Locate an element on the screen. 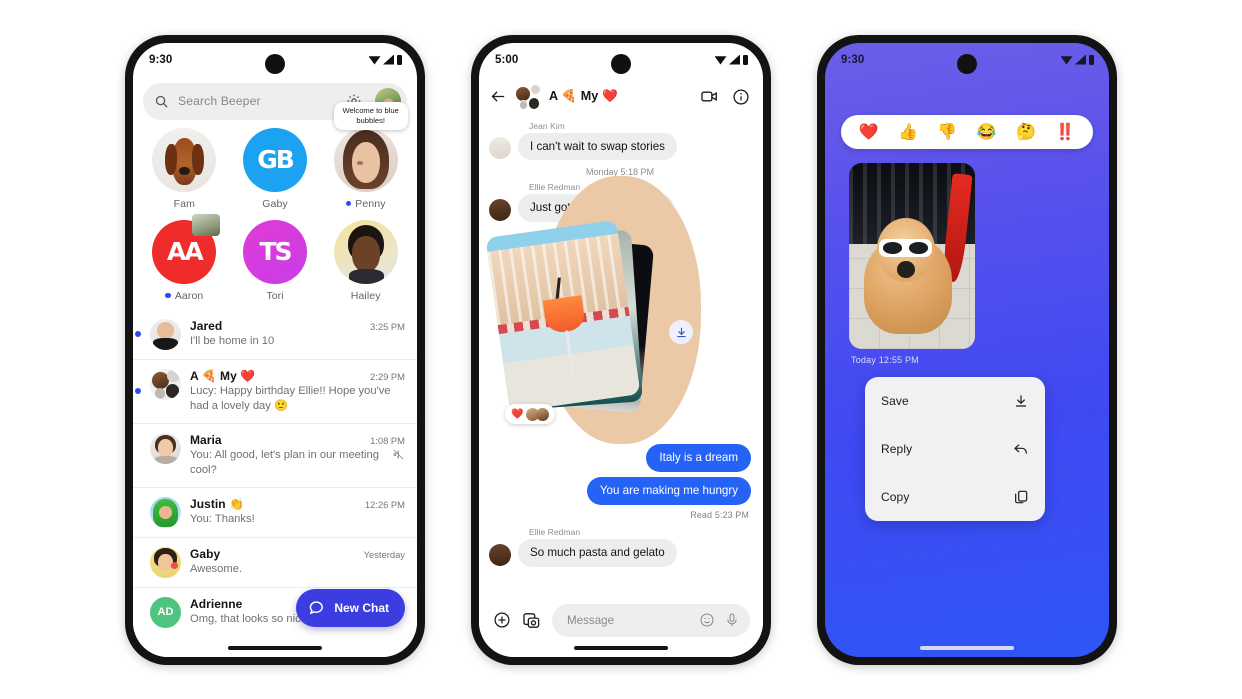 This screenshot has width=1242, height=699. reaction-pill: ❤️ is located at coordinates (530, 414).